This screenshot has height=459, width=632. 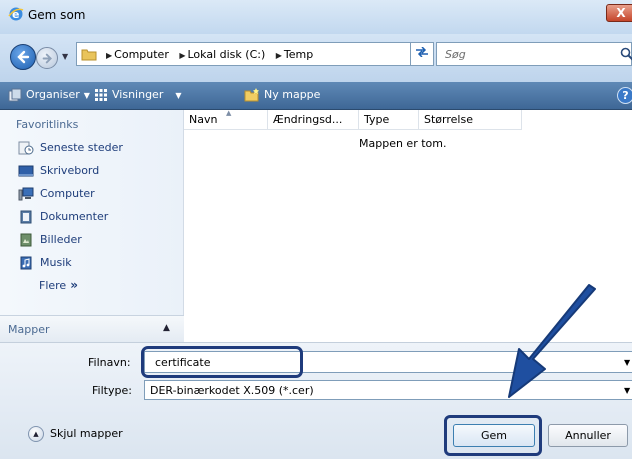 I want to click on refresh-icon, so click(x=422, y=52).